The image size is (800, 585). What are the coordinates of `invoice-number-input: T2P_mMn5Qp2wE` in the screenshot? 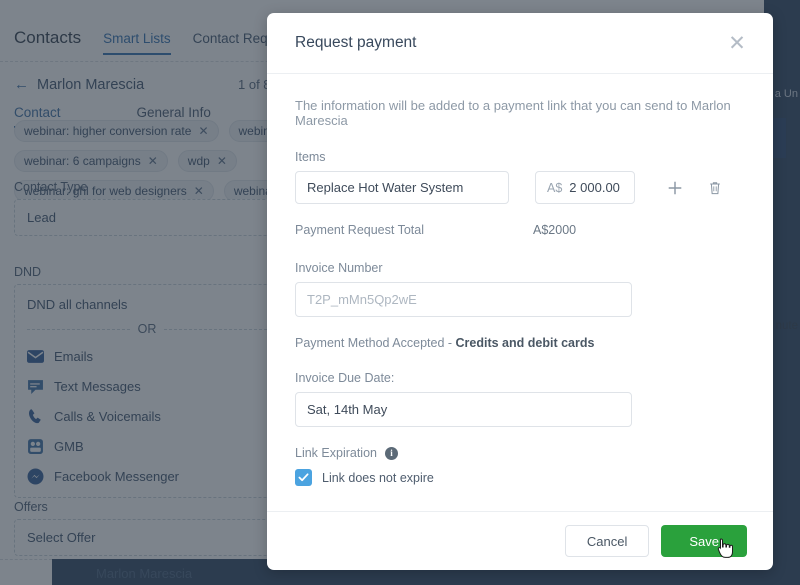 It's located at (463, 299).